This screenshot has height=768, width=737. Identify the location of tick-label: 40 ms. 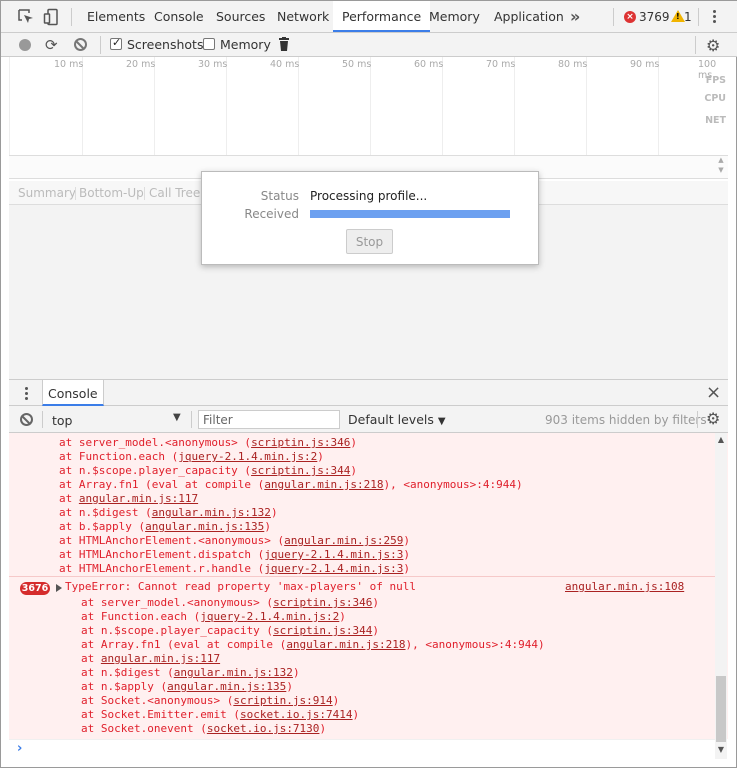
(285, 64).